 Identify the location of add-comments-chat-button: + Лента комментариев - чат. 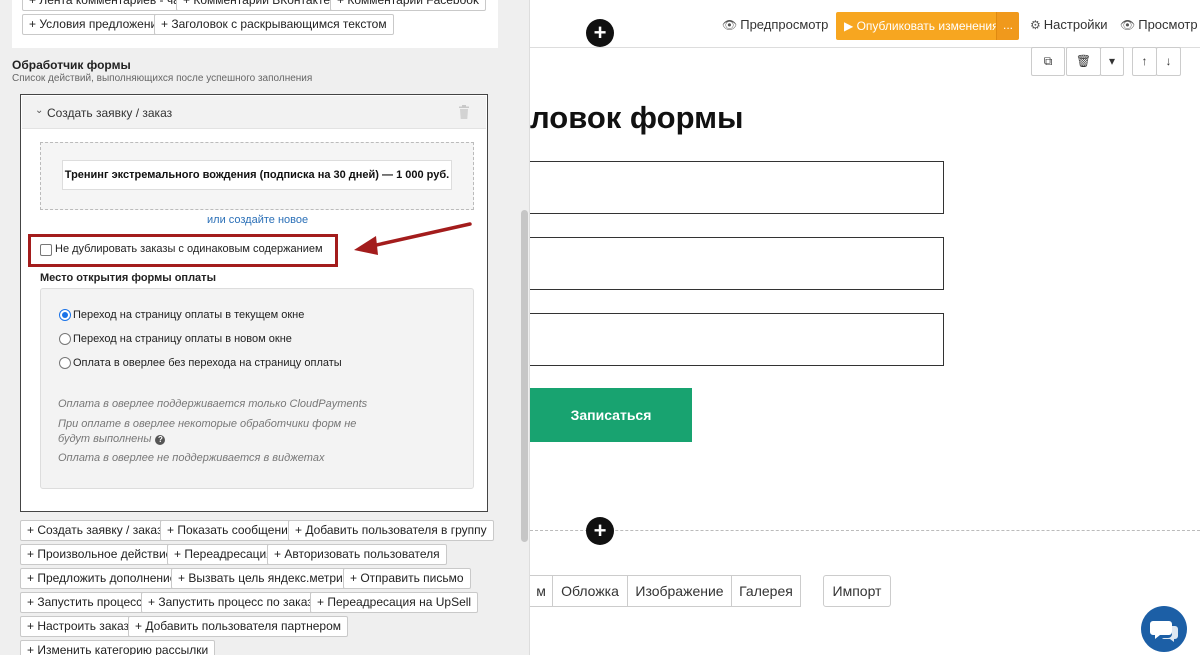
(107, 5).